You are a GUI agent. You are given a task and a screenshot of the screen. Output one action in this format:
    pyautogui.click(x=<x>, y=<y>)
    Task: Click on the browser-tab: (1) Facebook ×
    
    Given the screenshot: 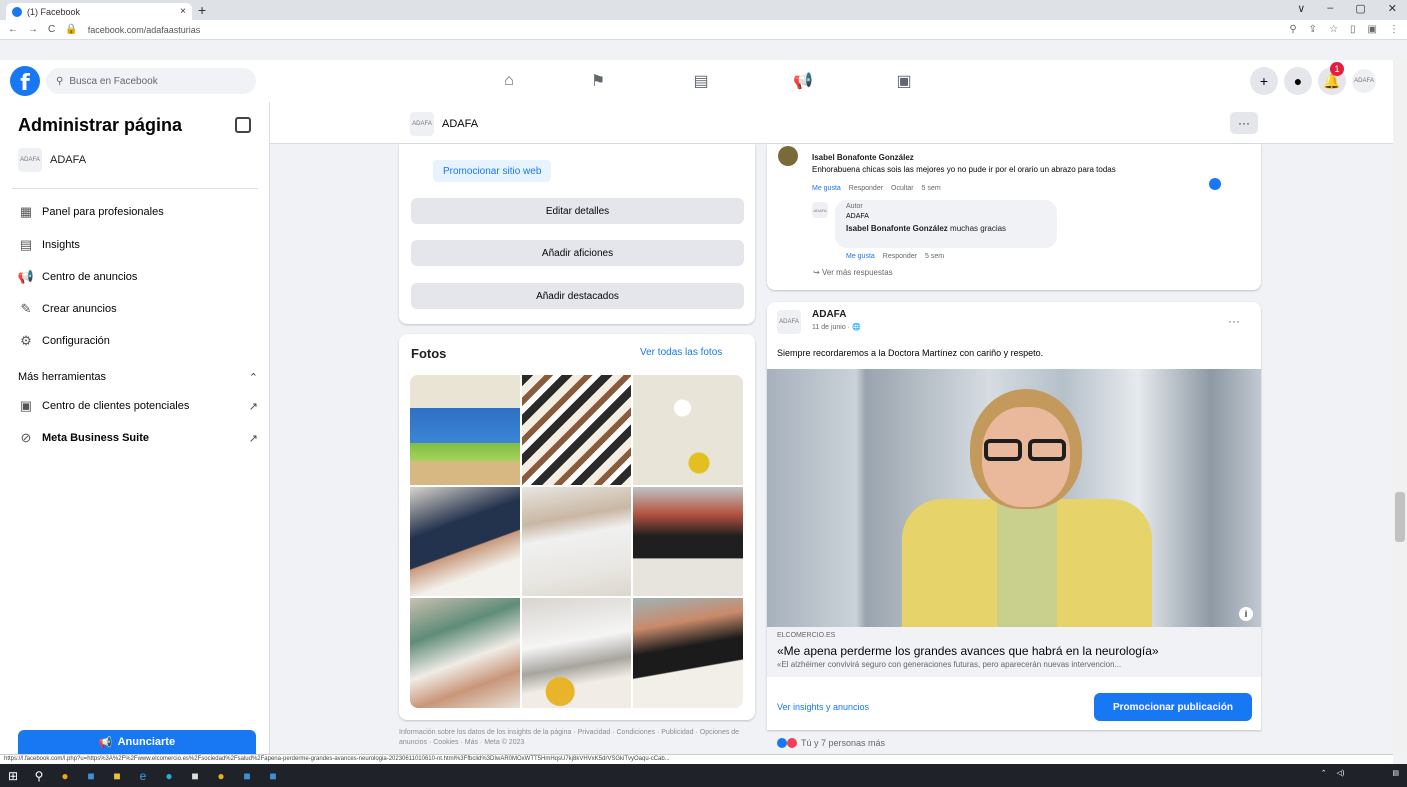 What is the action you would take?
    pyautogui.click(x=99, y=11)
    